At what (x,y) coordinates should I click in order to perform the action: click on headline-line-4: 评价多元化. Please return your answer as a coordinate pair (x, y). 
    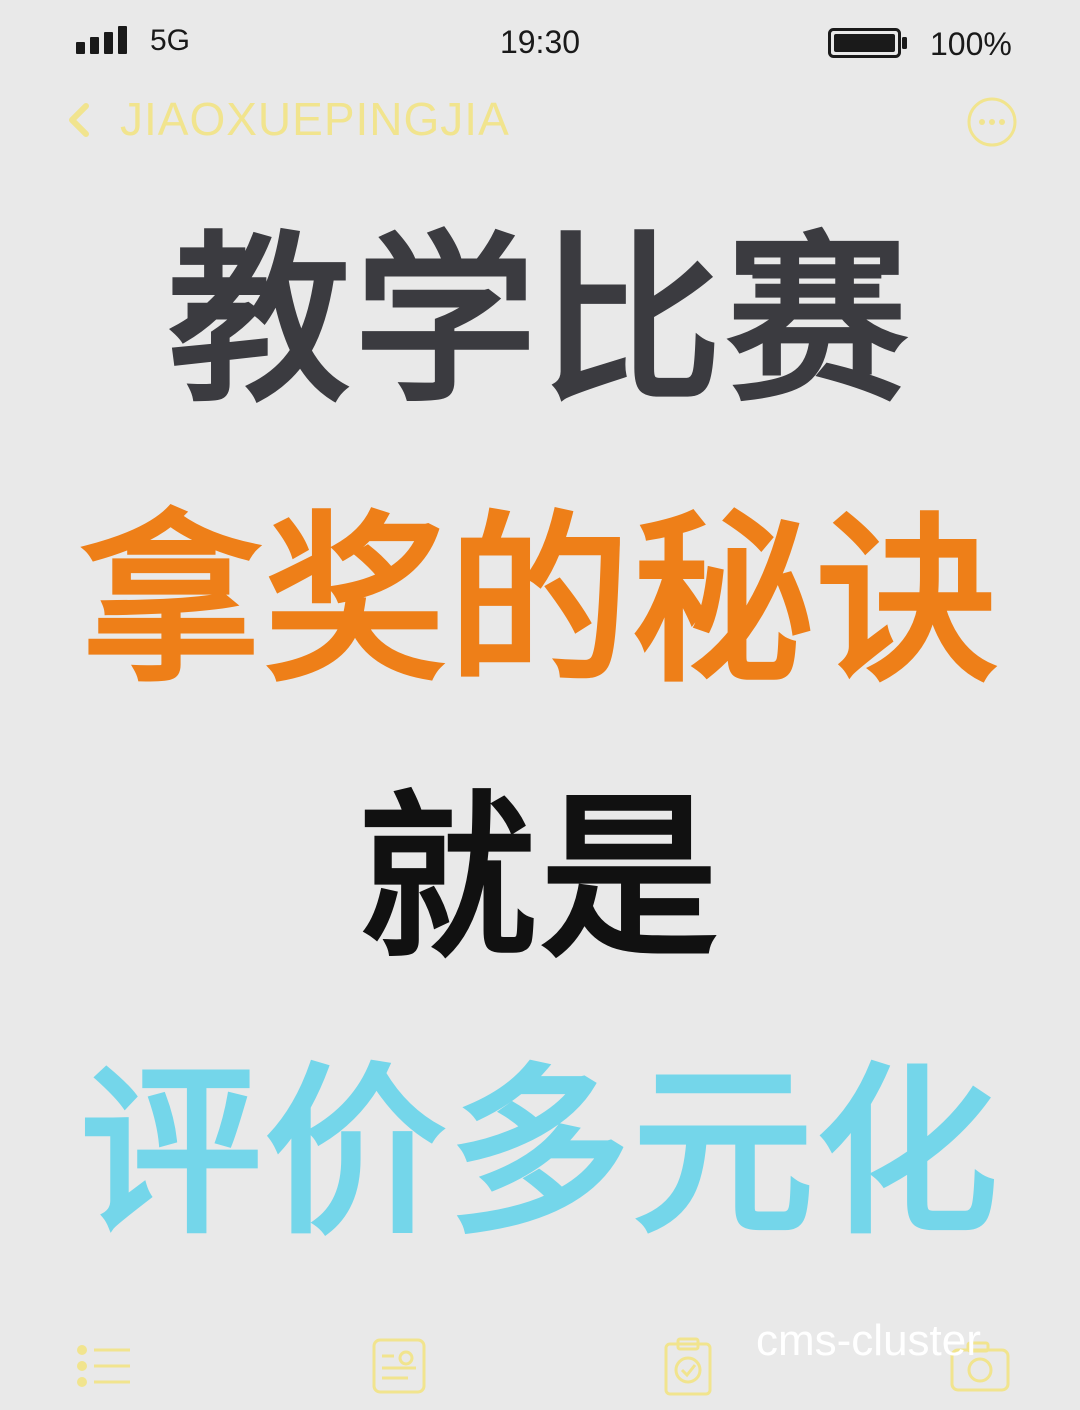
    Looking at the image, I should click on (540, 1153).